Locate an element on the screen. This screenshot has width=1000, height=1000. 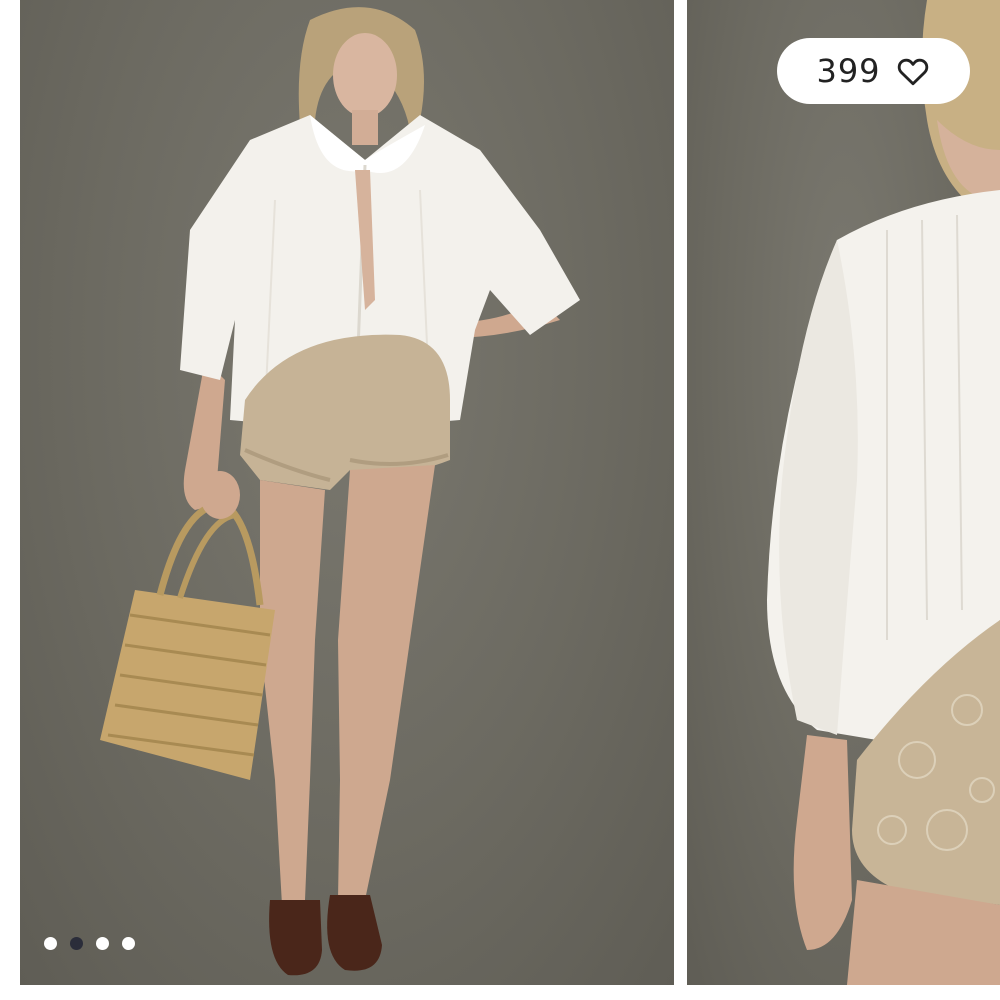
like-button: 399 is located at coordinates (873, 71).